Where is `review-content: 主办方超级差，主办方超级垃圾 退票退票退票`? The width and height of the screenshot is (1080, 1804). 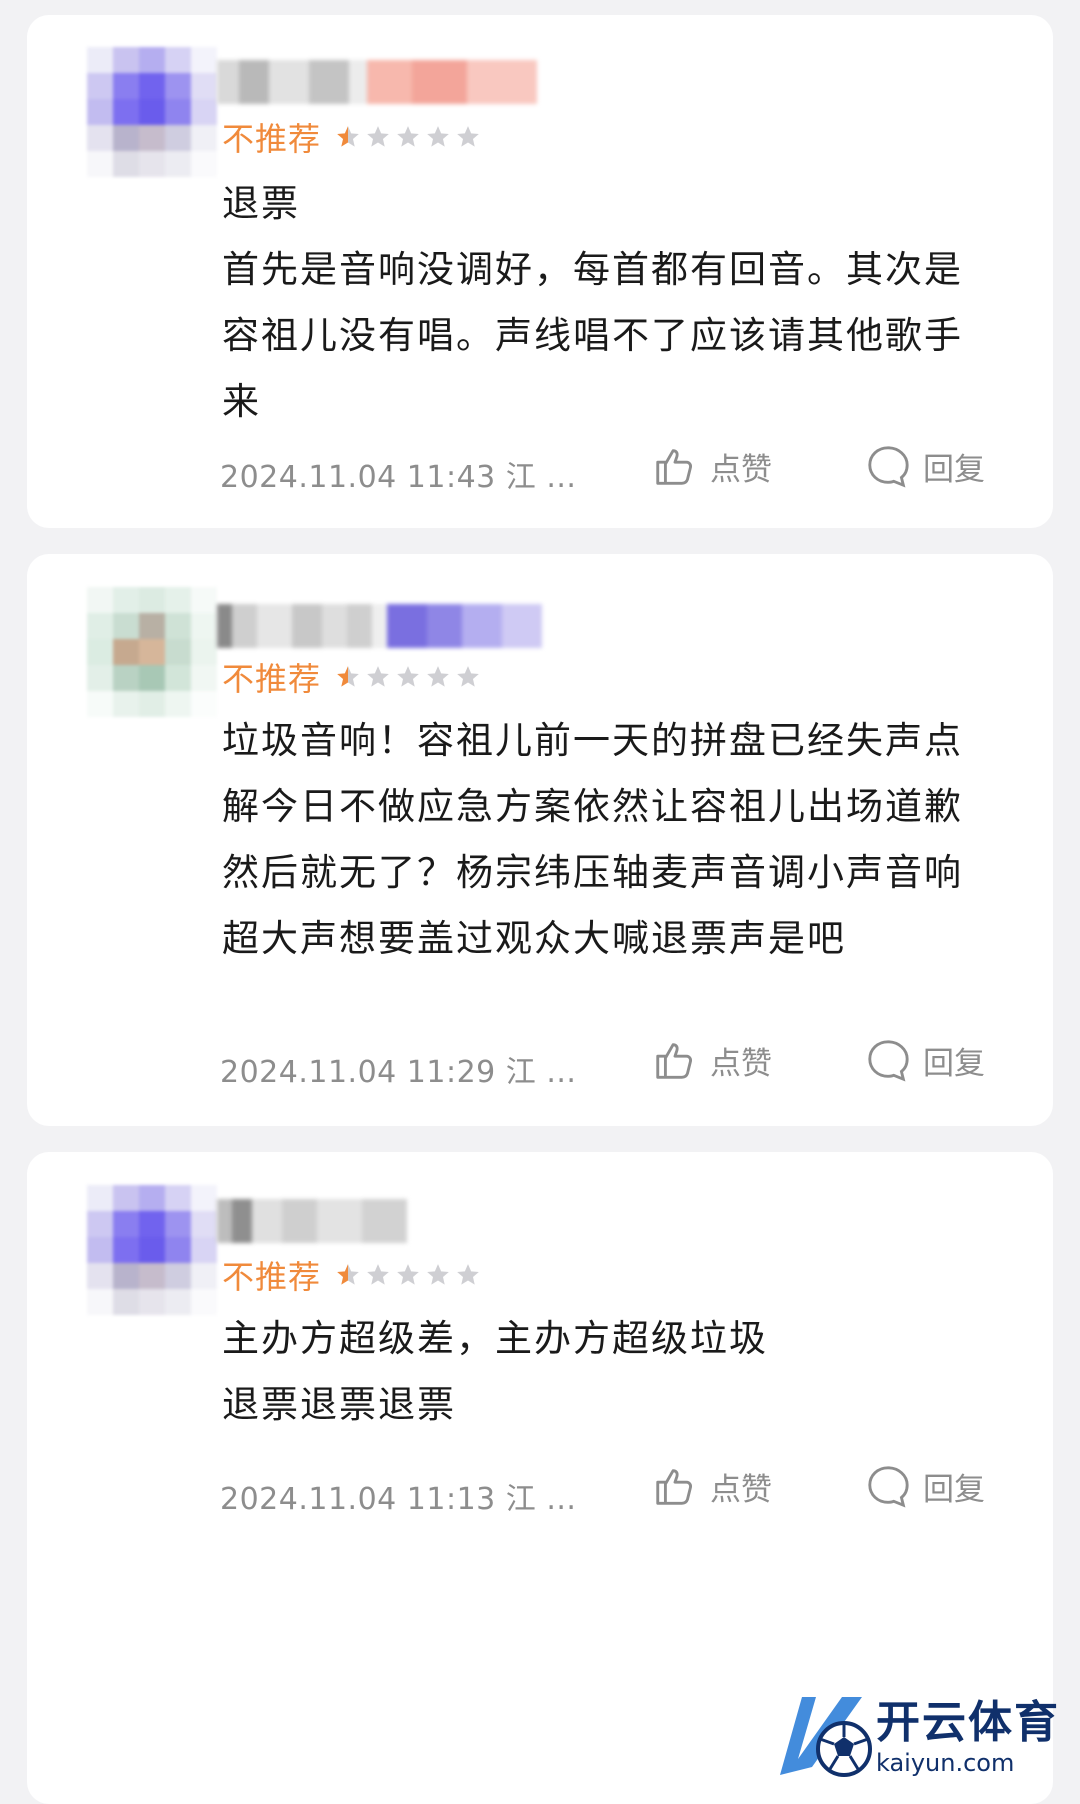 review-content: 主办方超级差，主办方超级垃圾 退票退票退票 is located at coordinates (607, 1372).